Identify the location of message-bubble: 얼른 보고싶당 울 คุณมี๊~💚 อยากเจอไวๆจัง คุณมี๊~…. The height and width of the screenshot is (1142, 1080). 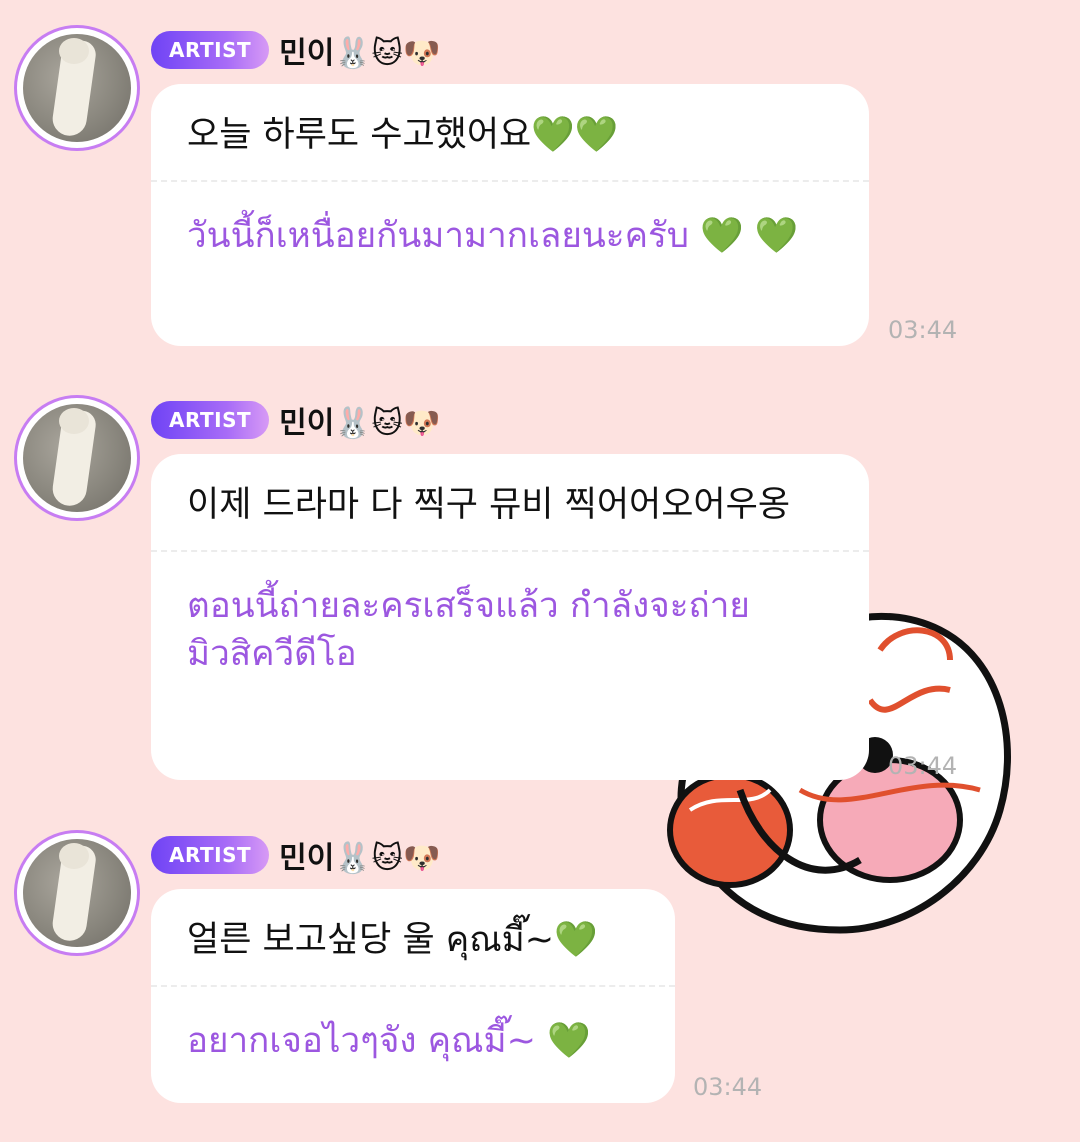
(413, 996).